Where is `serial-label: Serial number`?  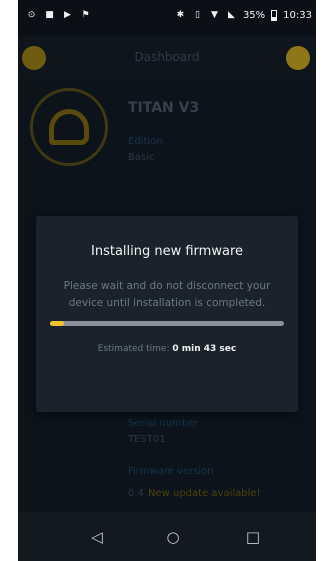 serial-label: Serial number is located at coordinates (163, 423).